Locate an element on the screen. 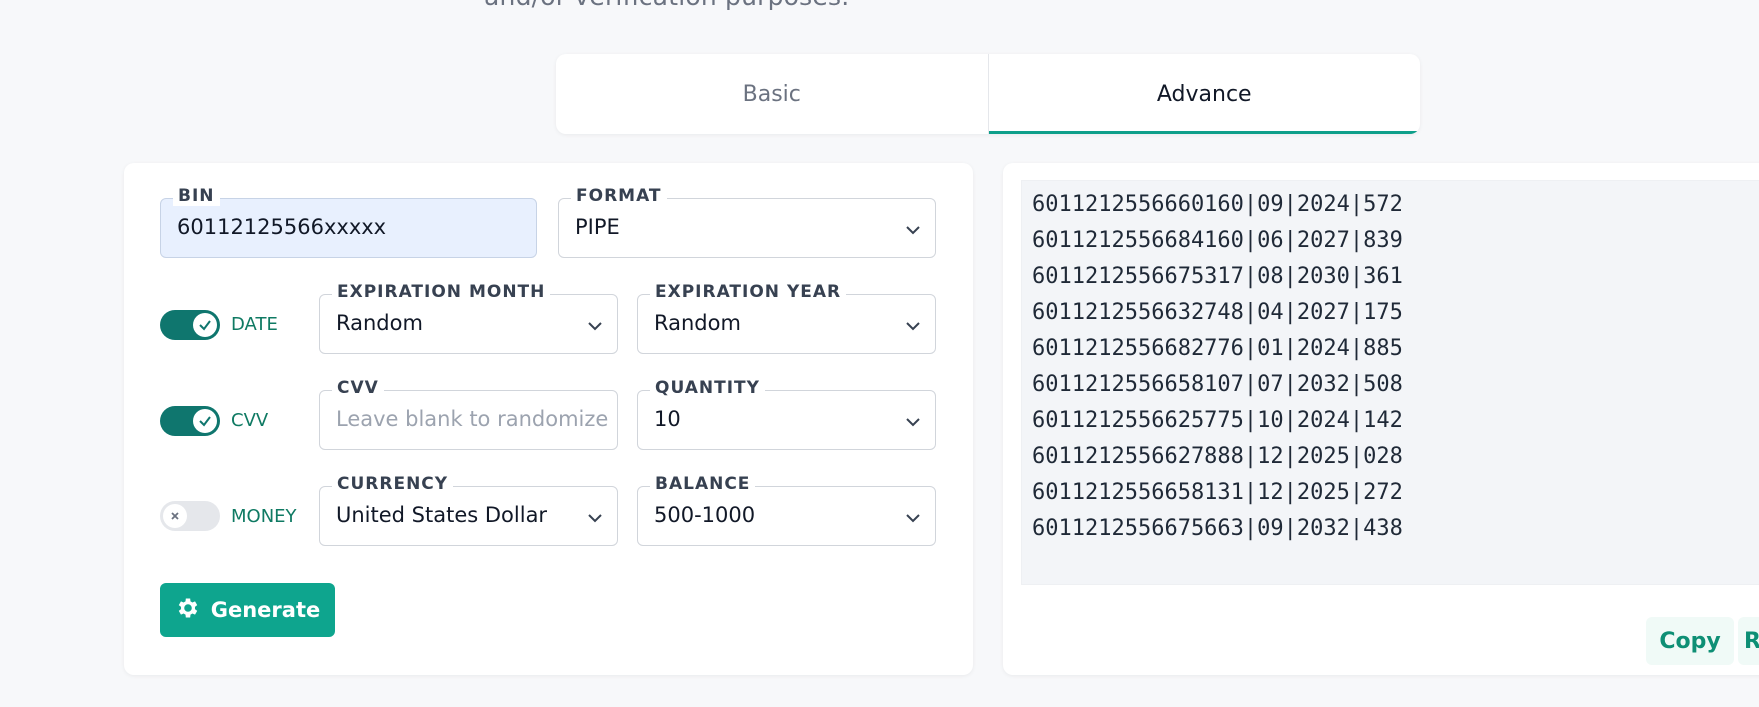 This screenshot has width=1759, height=707. format-value: PIPE is located at coordinates (597, 227).